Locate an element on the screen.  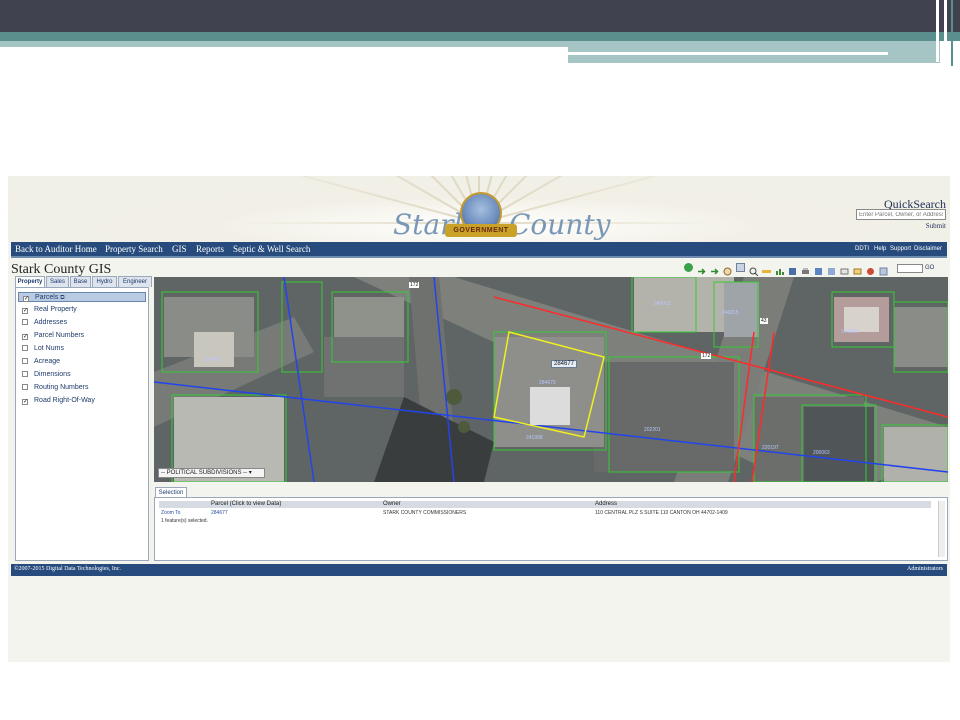
zoom-out-icon is located at coordinates (754, 270).